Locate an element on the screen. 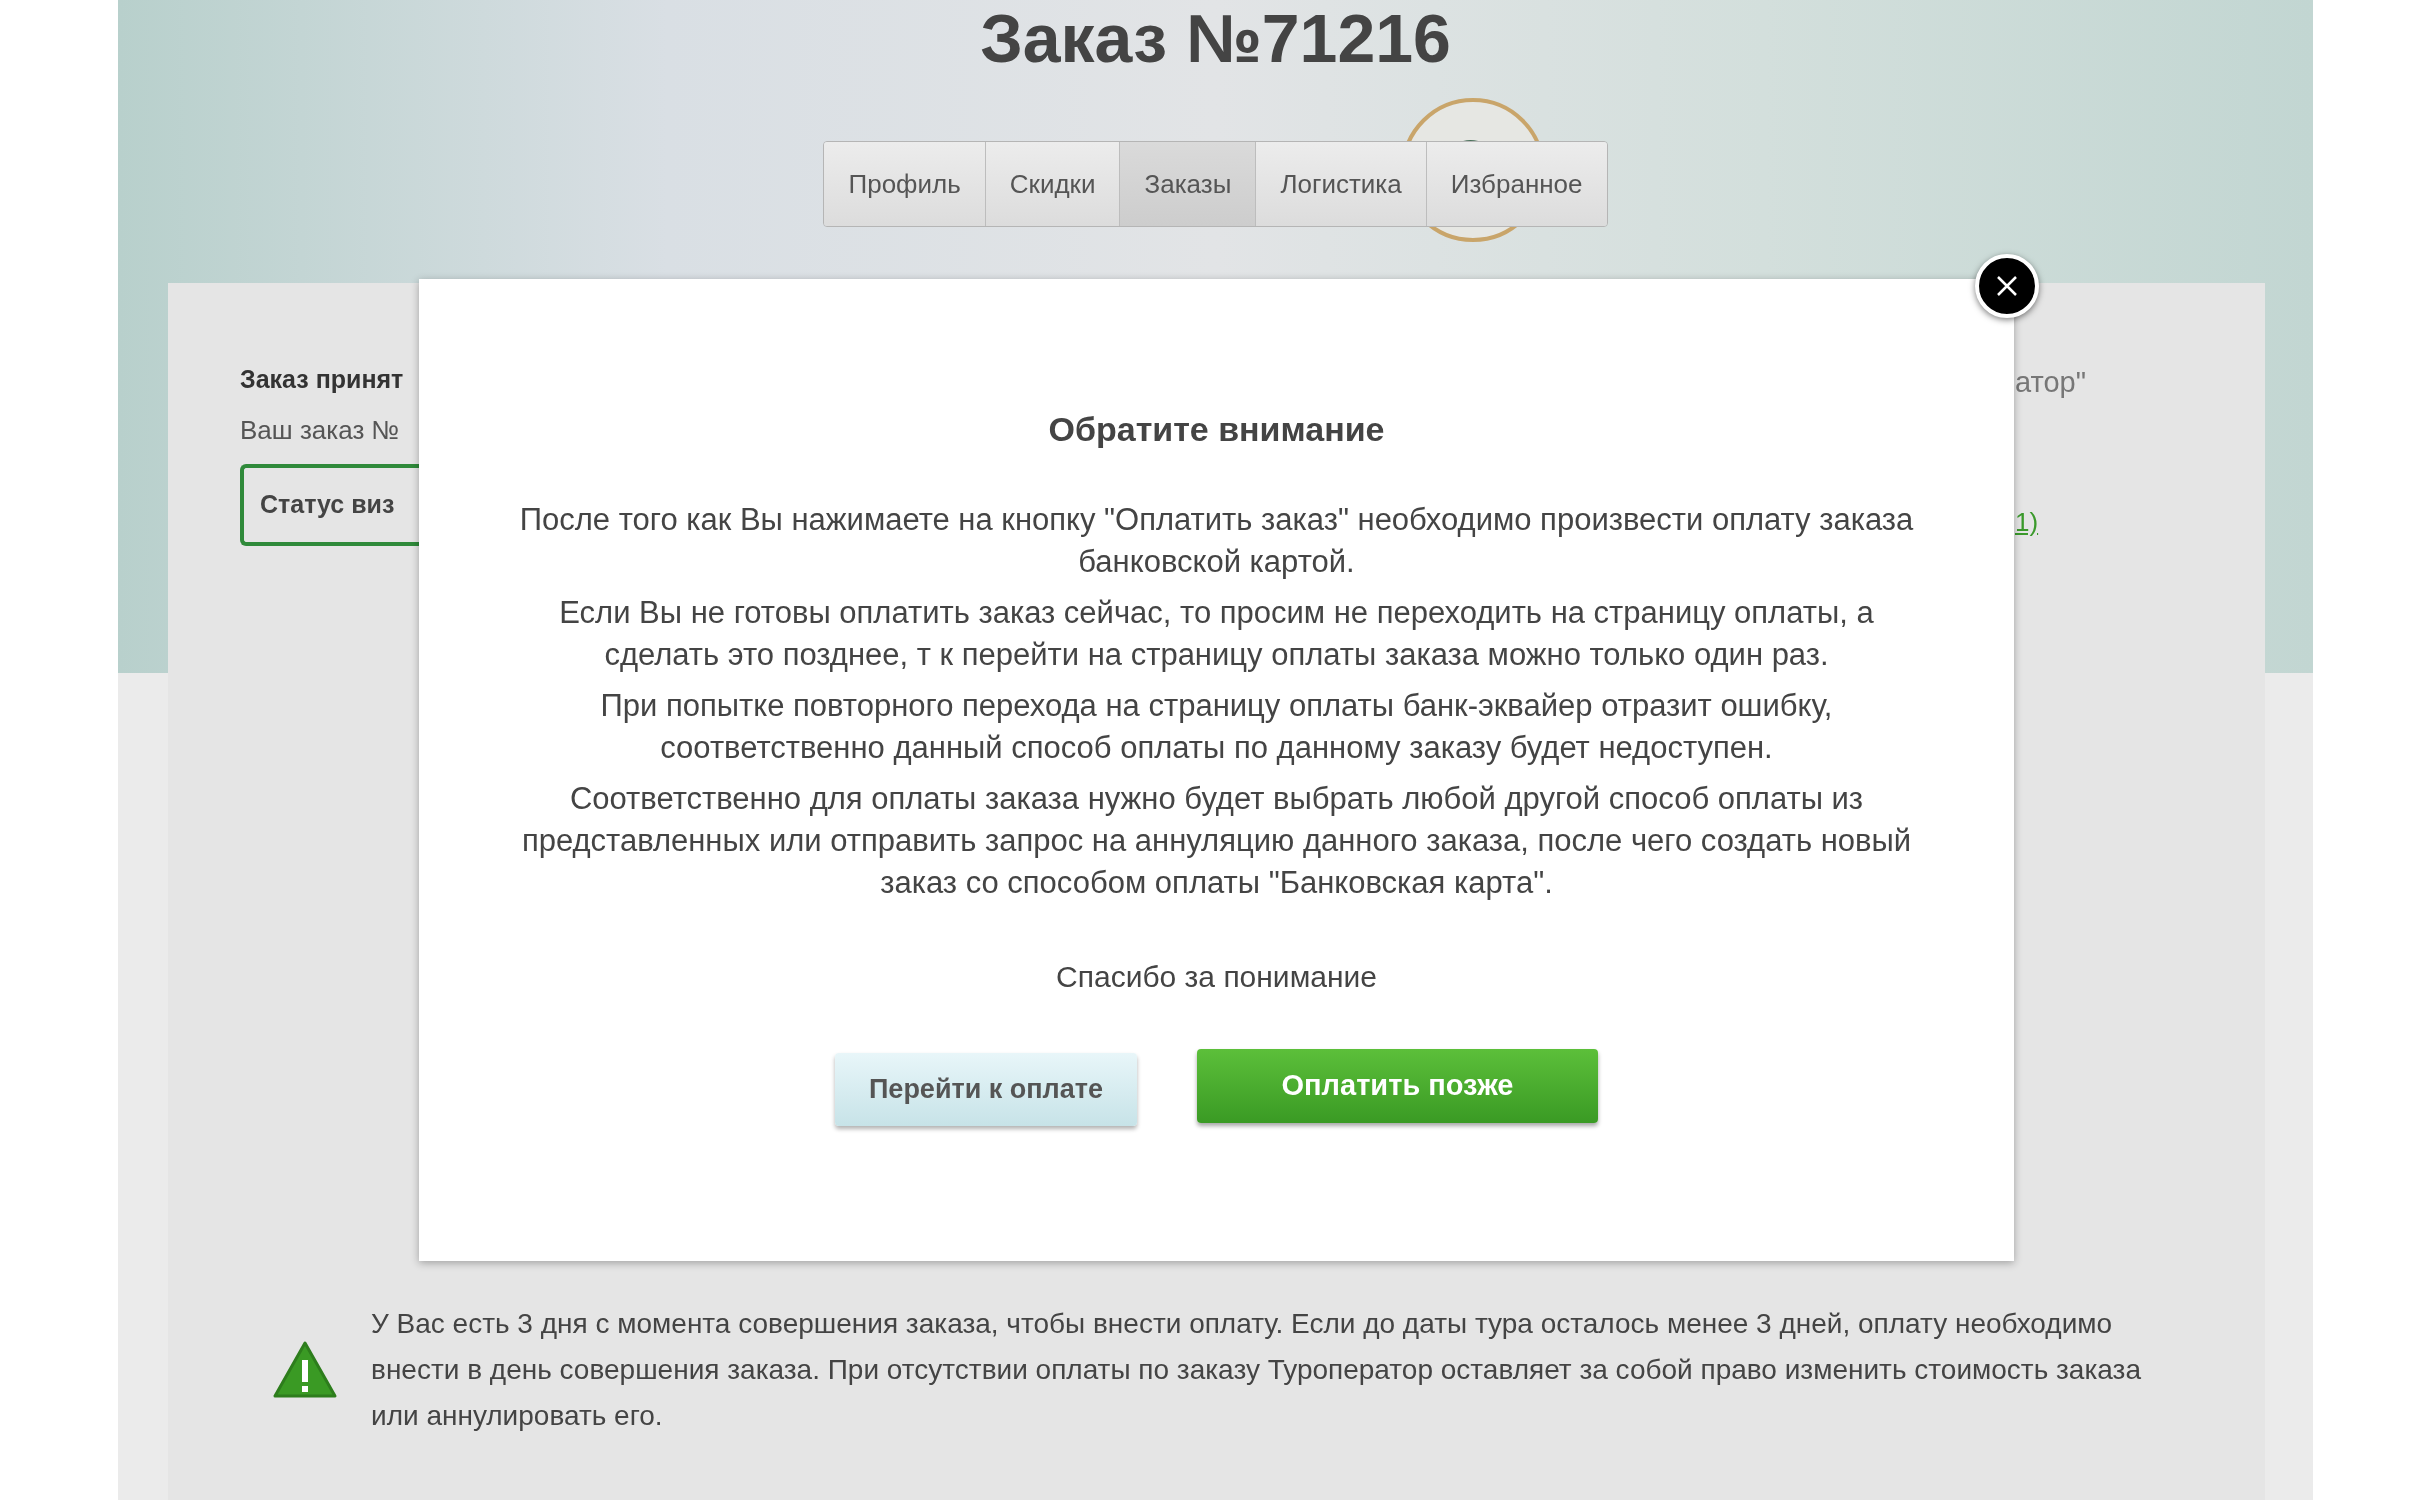 This screenshot has width=2430, height=1500. order-number-text: Ваш заказ № is located at coordinates (320, 430).